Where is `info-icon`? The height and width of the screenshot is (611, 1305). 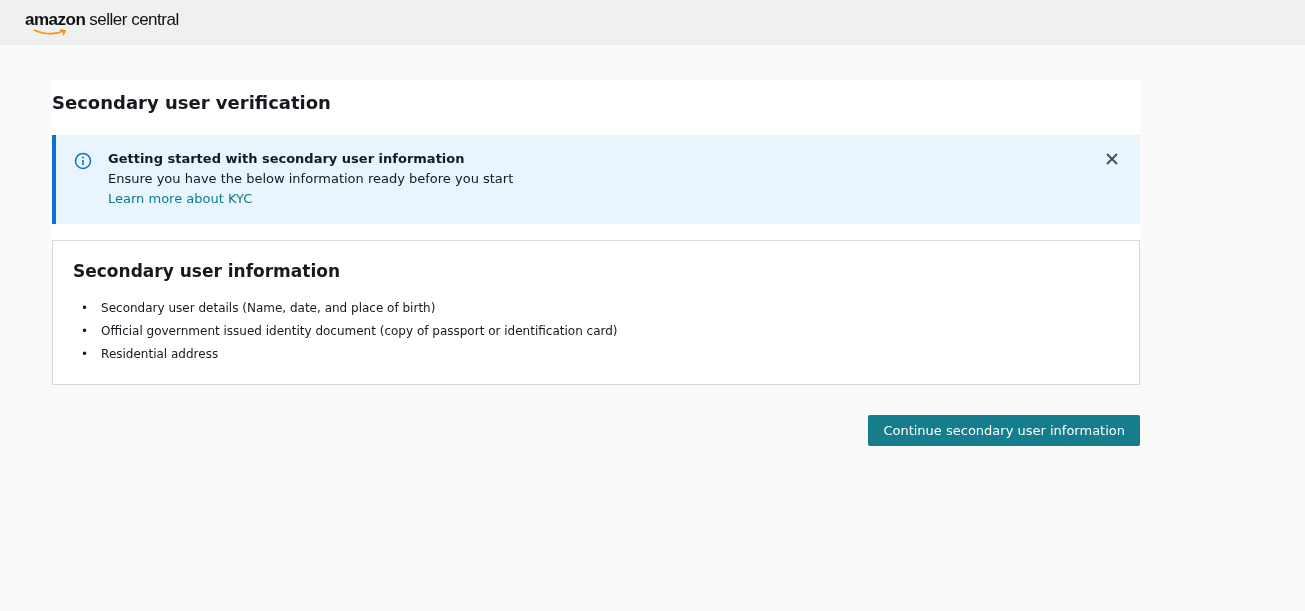 info-icon is located at coordinates (83, 161).